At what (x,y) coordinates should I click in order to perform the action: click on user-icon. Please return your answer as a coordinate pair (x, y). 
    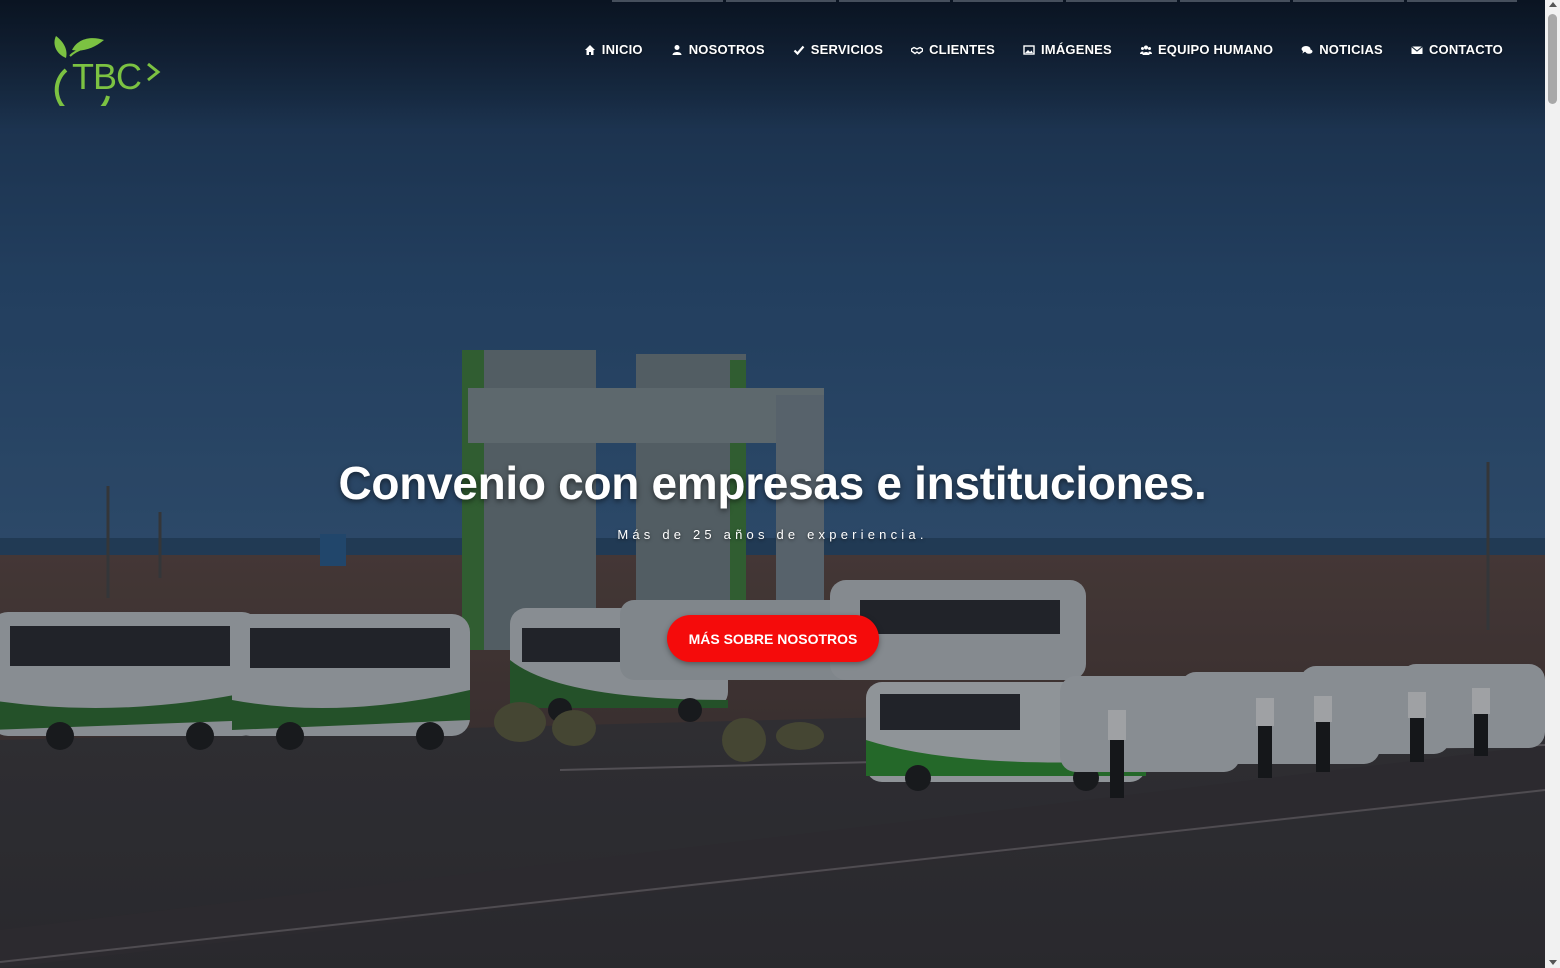
    Looking at the image, I should click on (677, 50).